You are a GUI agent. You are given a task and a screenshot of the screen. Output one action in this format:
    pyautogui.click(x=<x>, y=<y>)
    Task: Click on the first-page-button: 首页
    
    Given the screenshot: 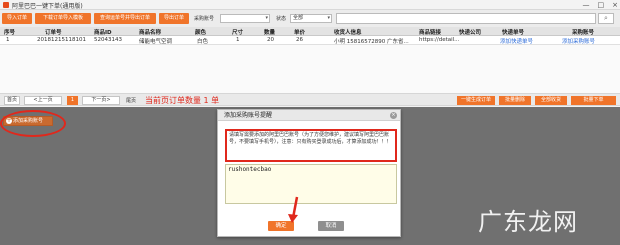 What is the action you would take?
    pyautogui.click(x=12, y=100)
    